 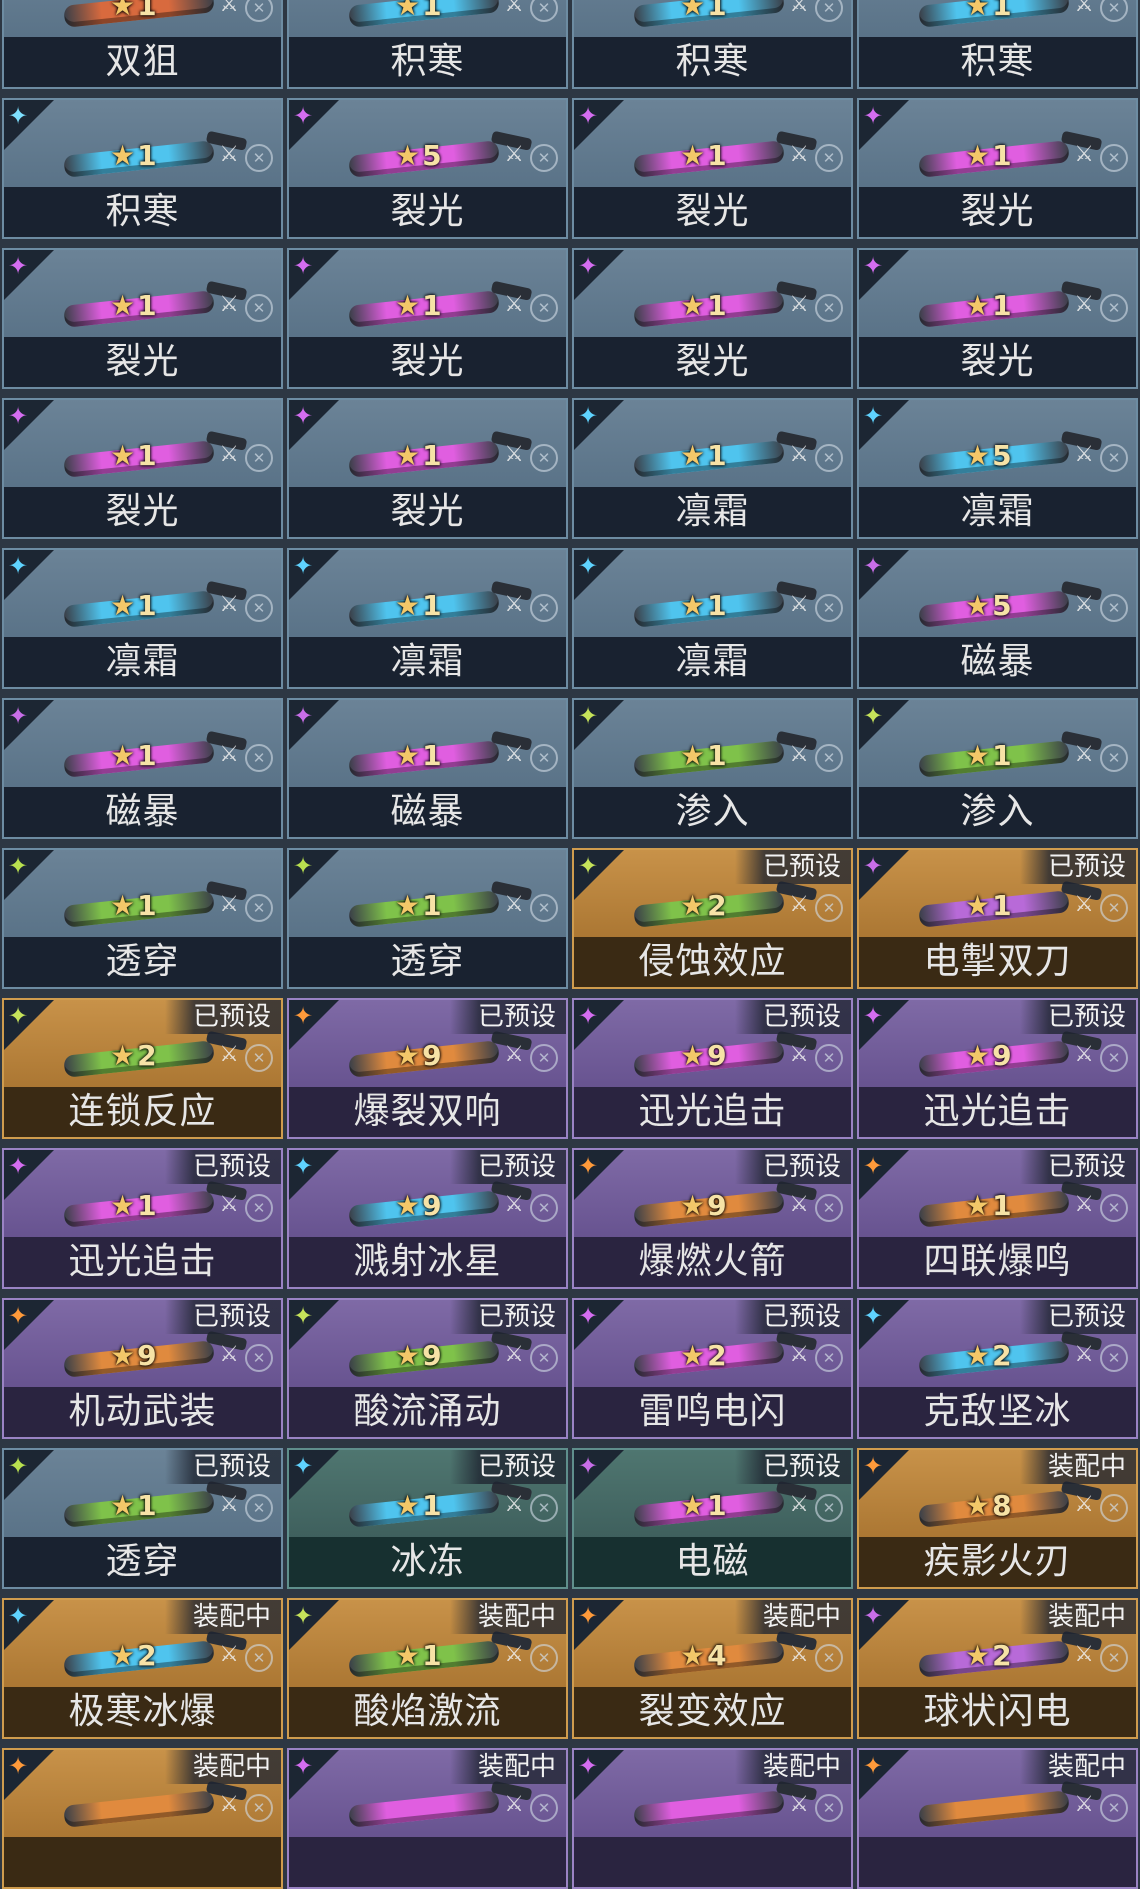 I want to click on weapon-card-15: ✦ ★5 ⚔ ✕ 凛霜, so click(x=997, y=468).